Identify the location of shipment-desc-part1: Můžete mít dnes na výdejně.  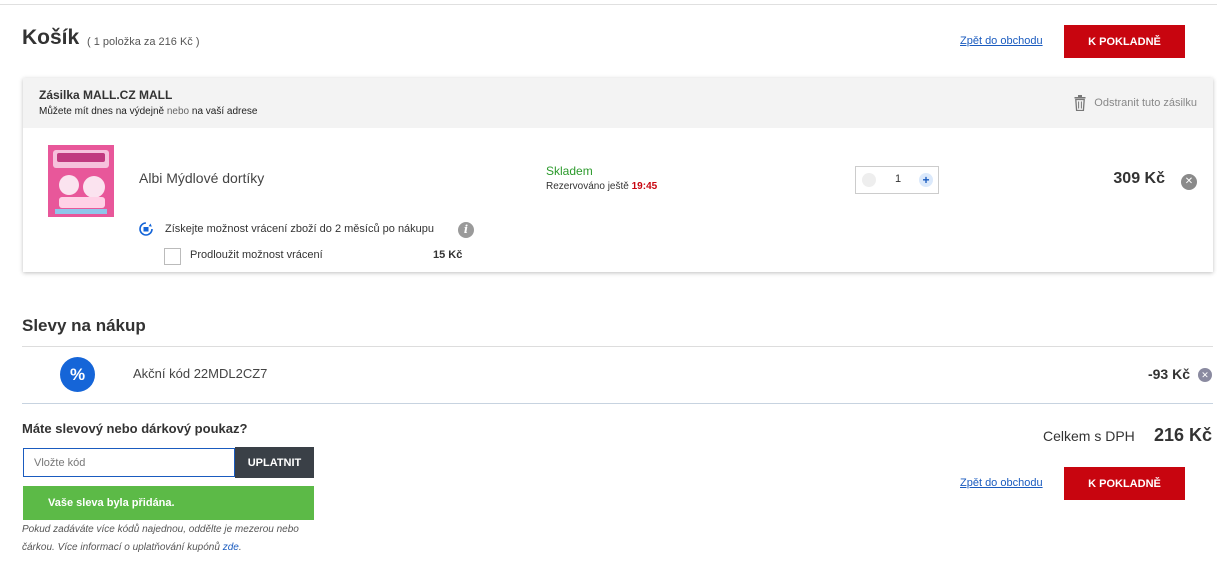
(102, 111).